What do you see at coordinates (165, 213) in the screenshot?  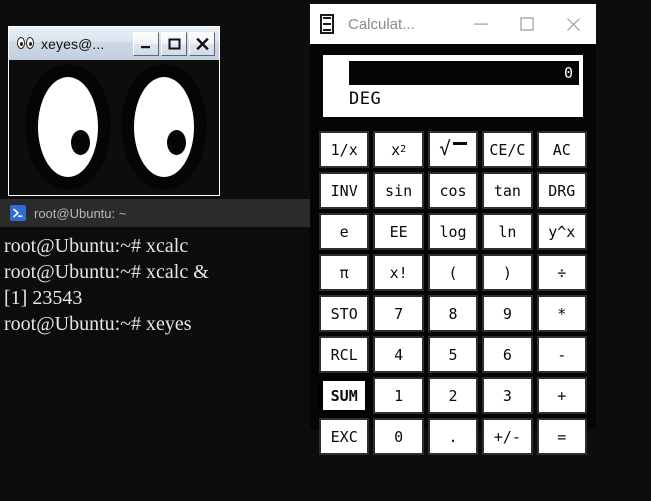 I see `terminal-titlebar: root@Ubuntu: ~` at bounding box center [165, 213].